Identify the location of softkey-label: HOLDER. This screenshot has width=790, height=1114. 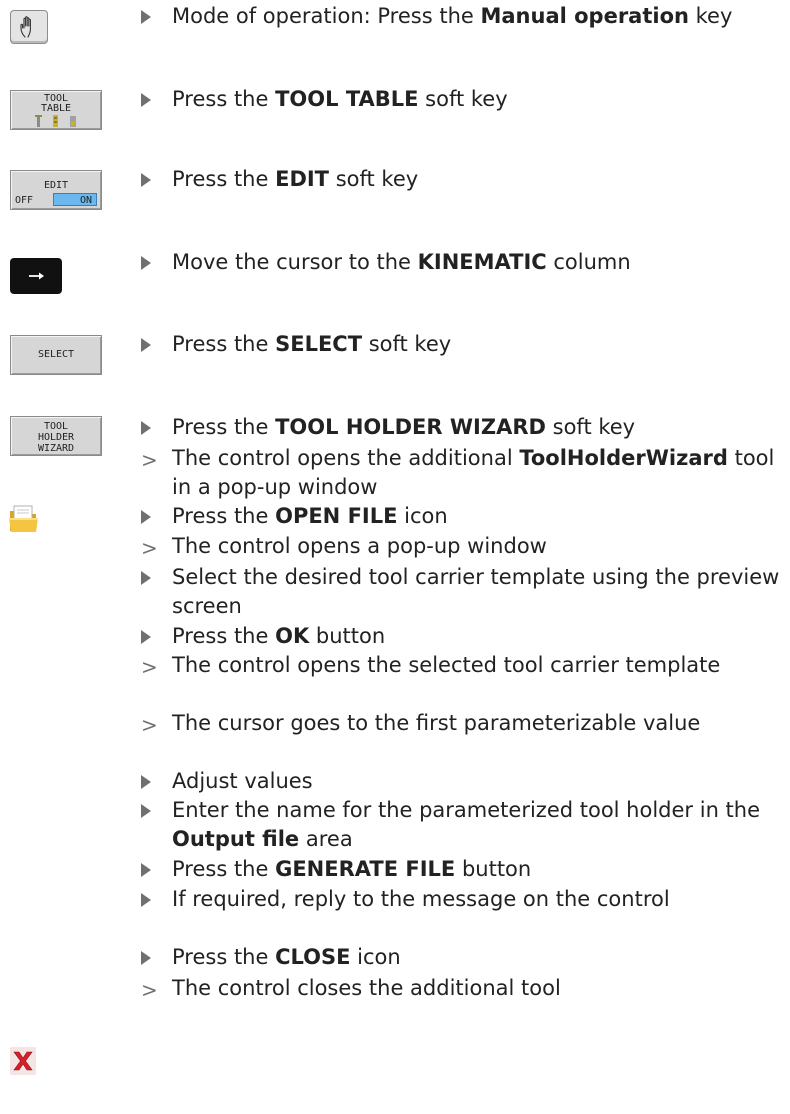
(56, 437).